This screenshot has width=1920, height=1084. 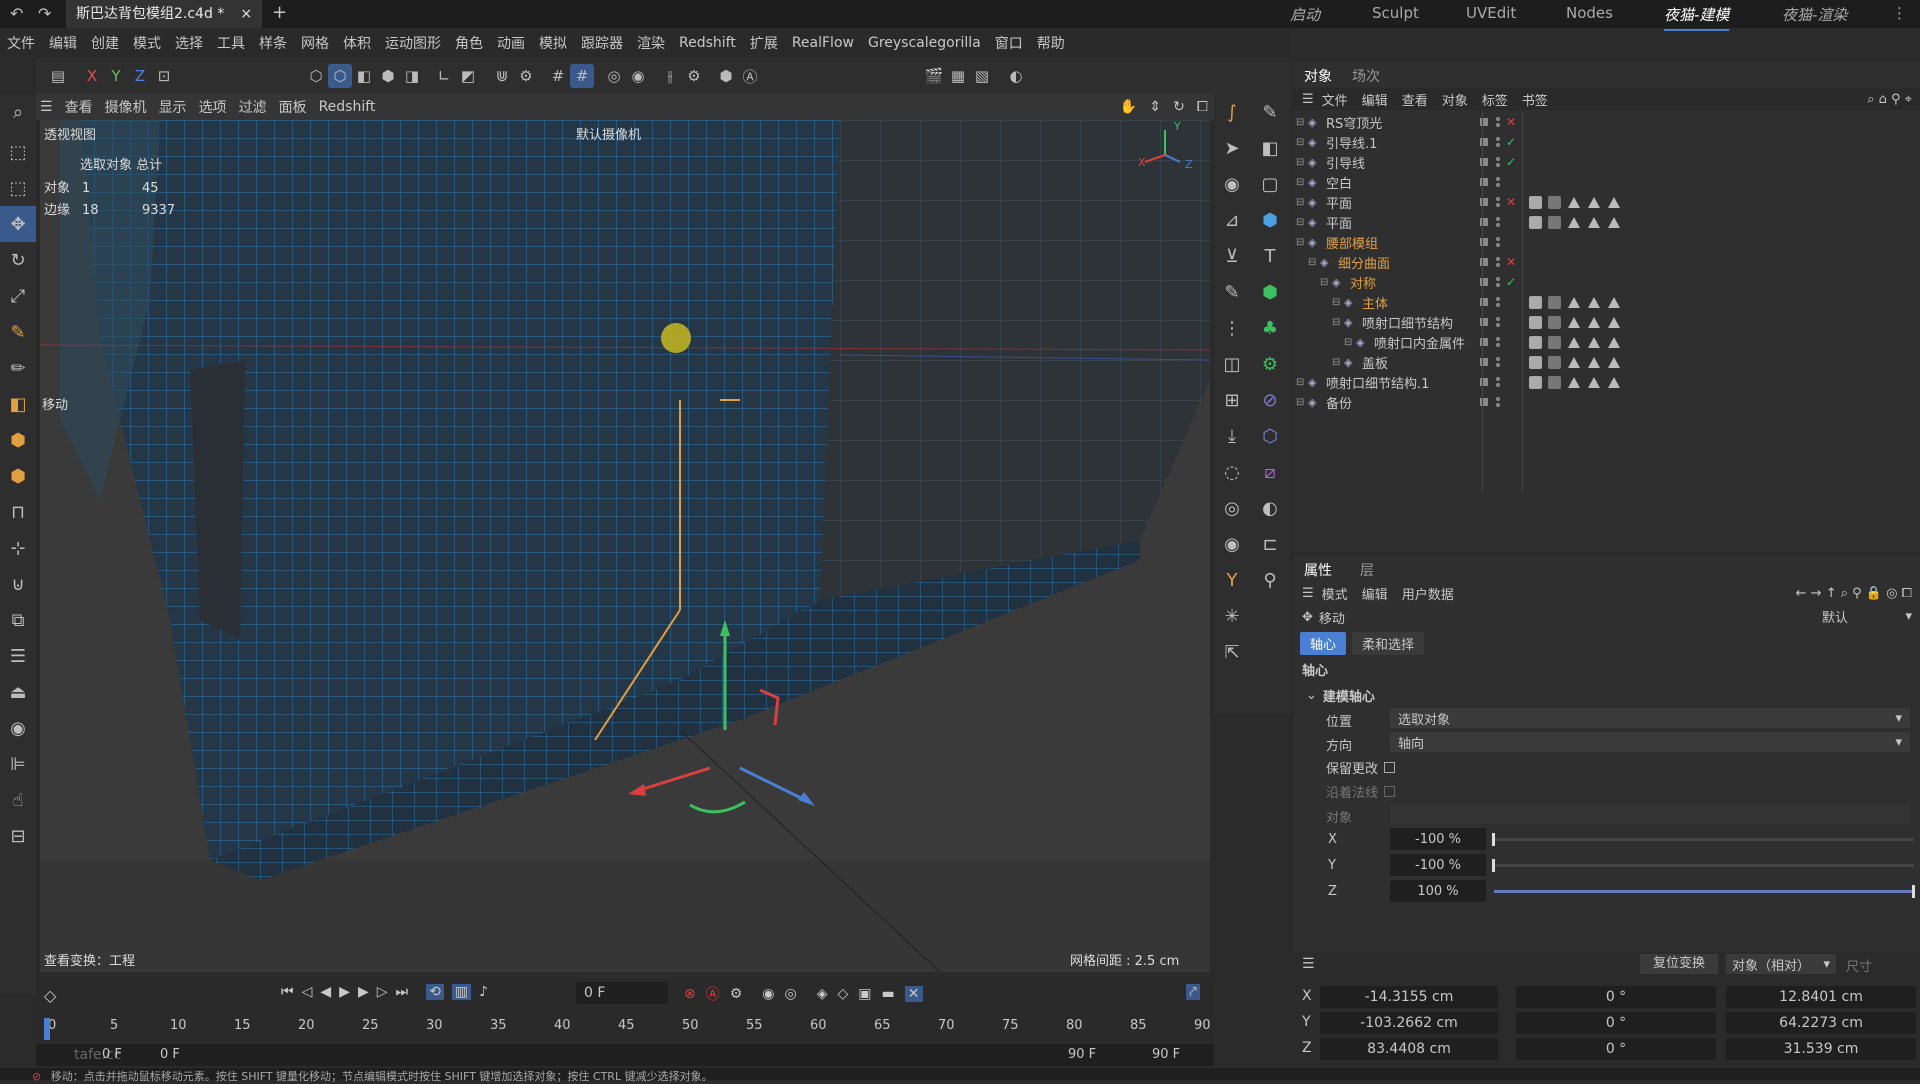 I want to click on list-tool-icon: ☰, so click(x=18, y=656).